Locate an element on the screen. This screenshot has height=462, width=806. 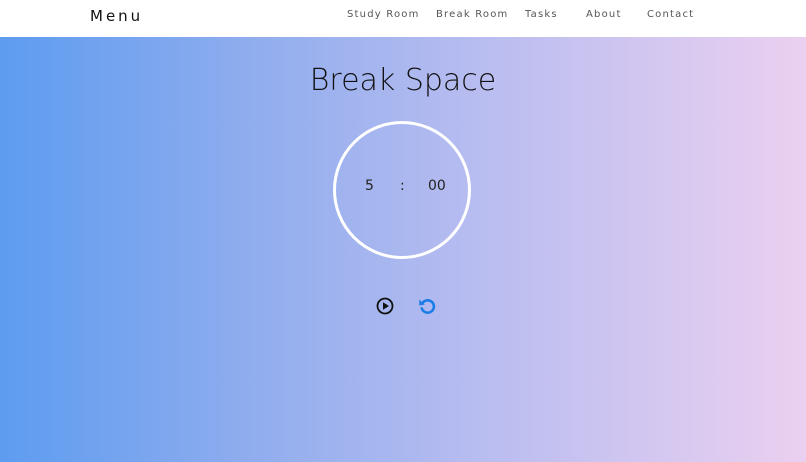
reset-icon is located at coordinates (427, 306).